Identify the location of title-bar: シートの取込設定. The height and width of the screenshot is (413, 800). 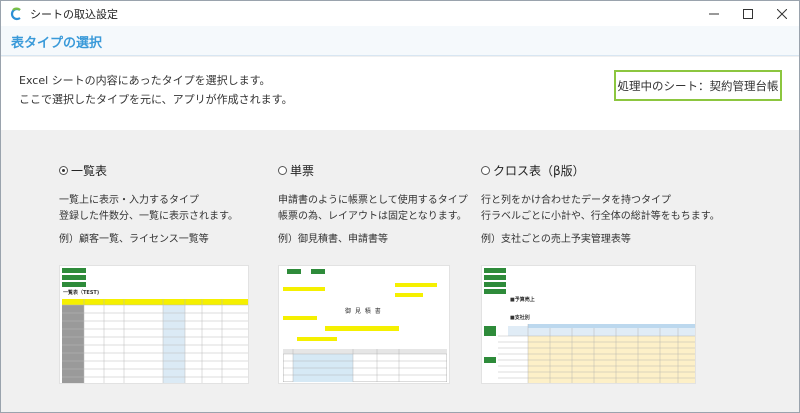
(400, 13).